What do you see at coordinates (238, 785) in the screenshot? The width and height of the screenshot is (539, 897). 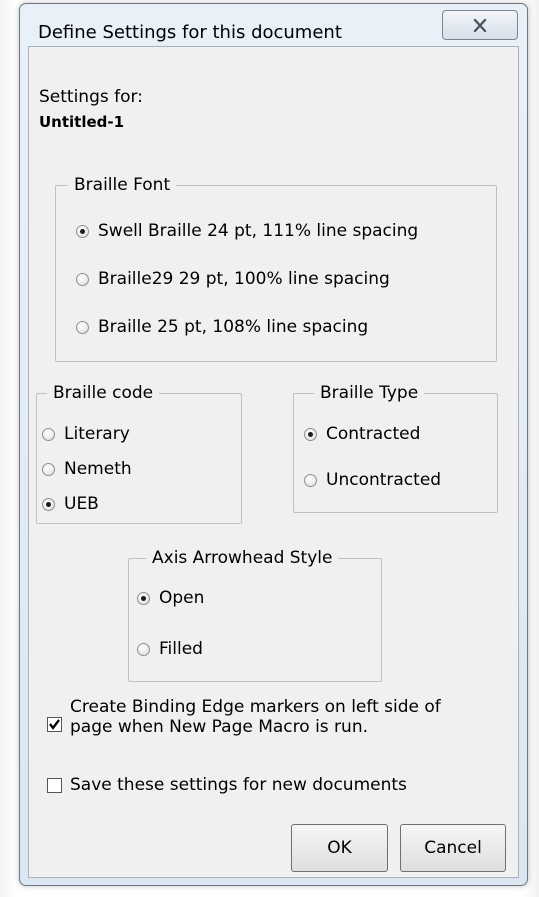 I see `save-settings-label: Save these settings for new documents` at bounding box center [238, 785].